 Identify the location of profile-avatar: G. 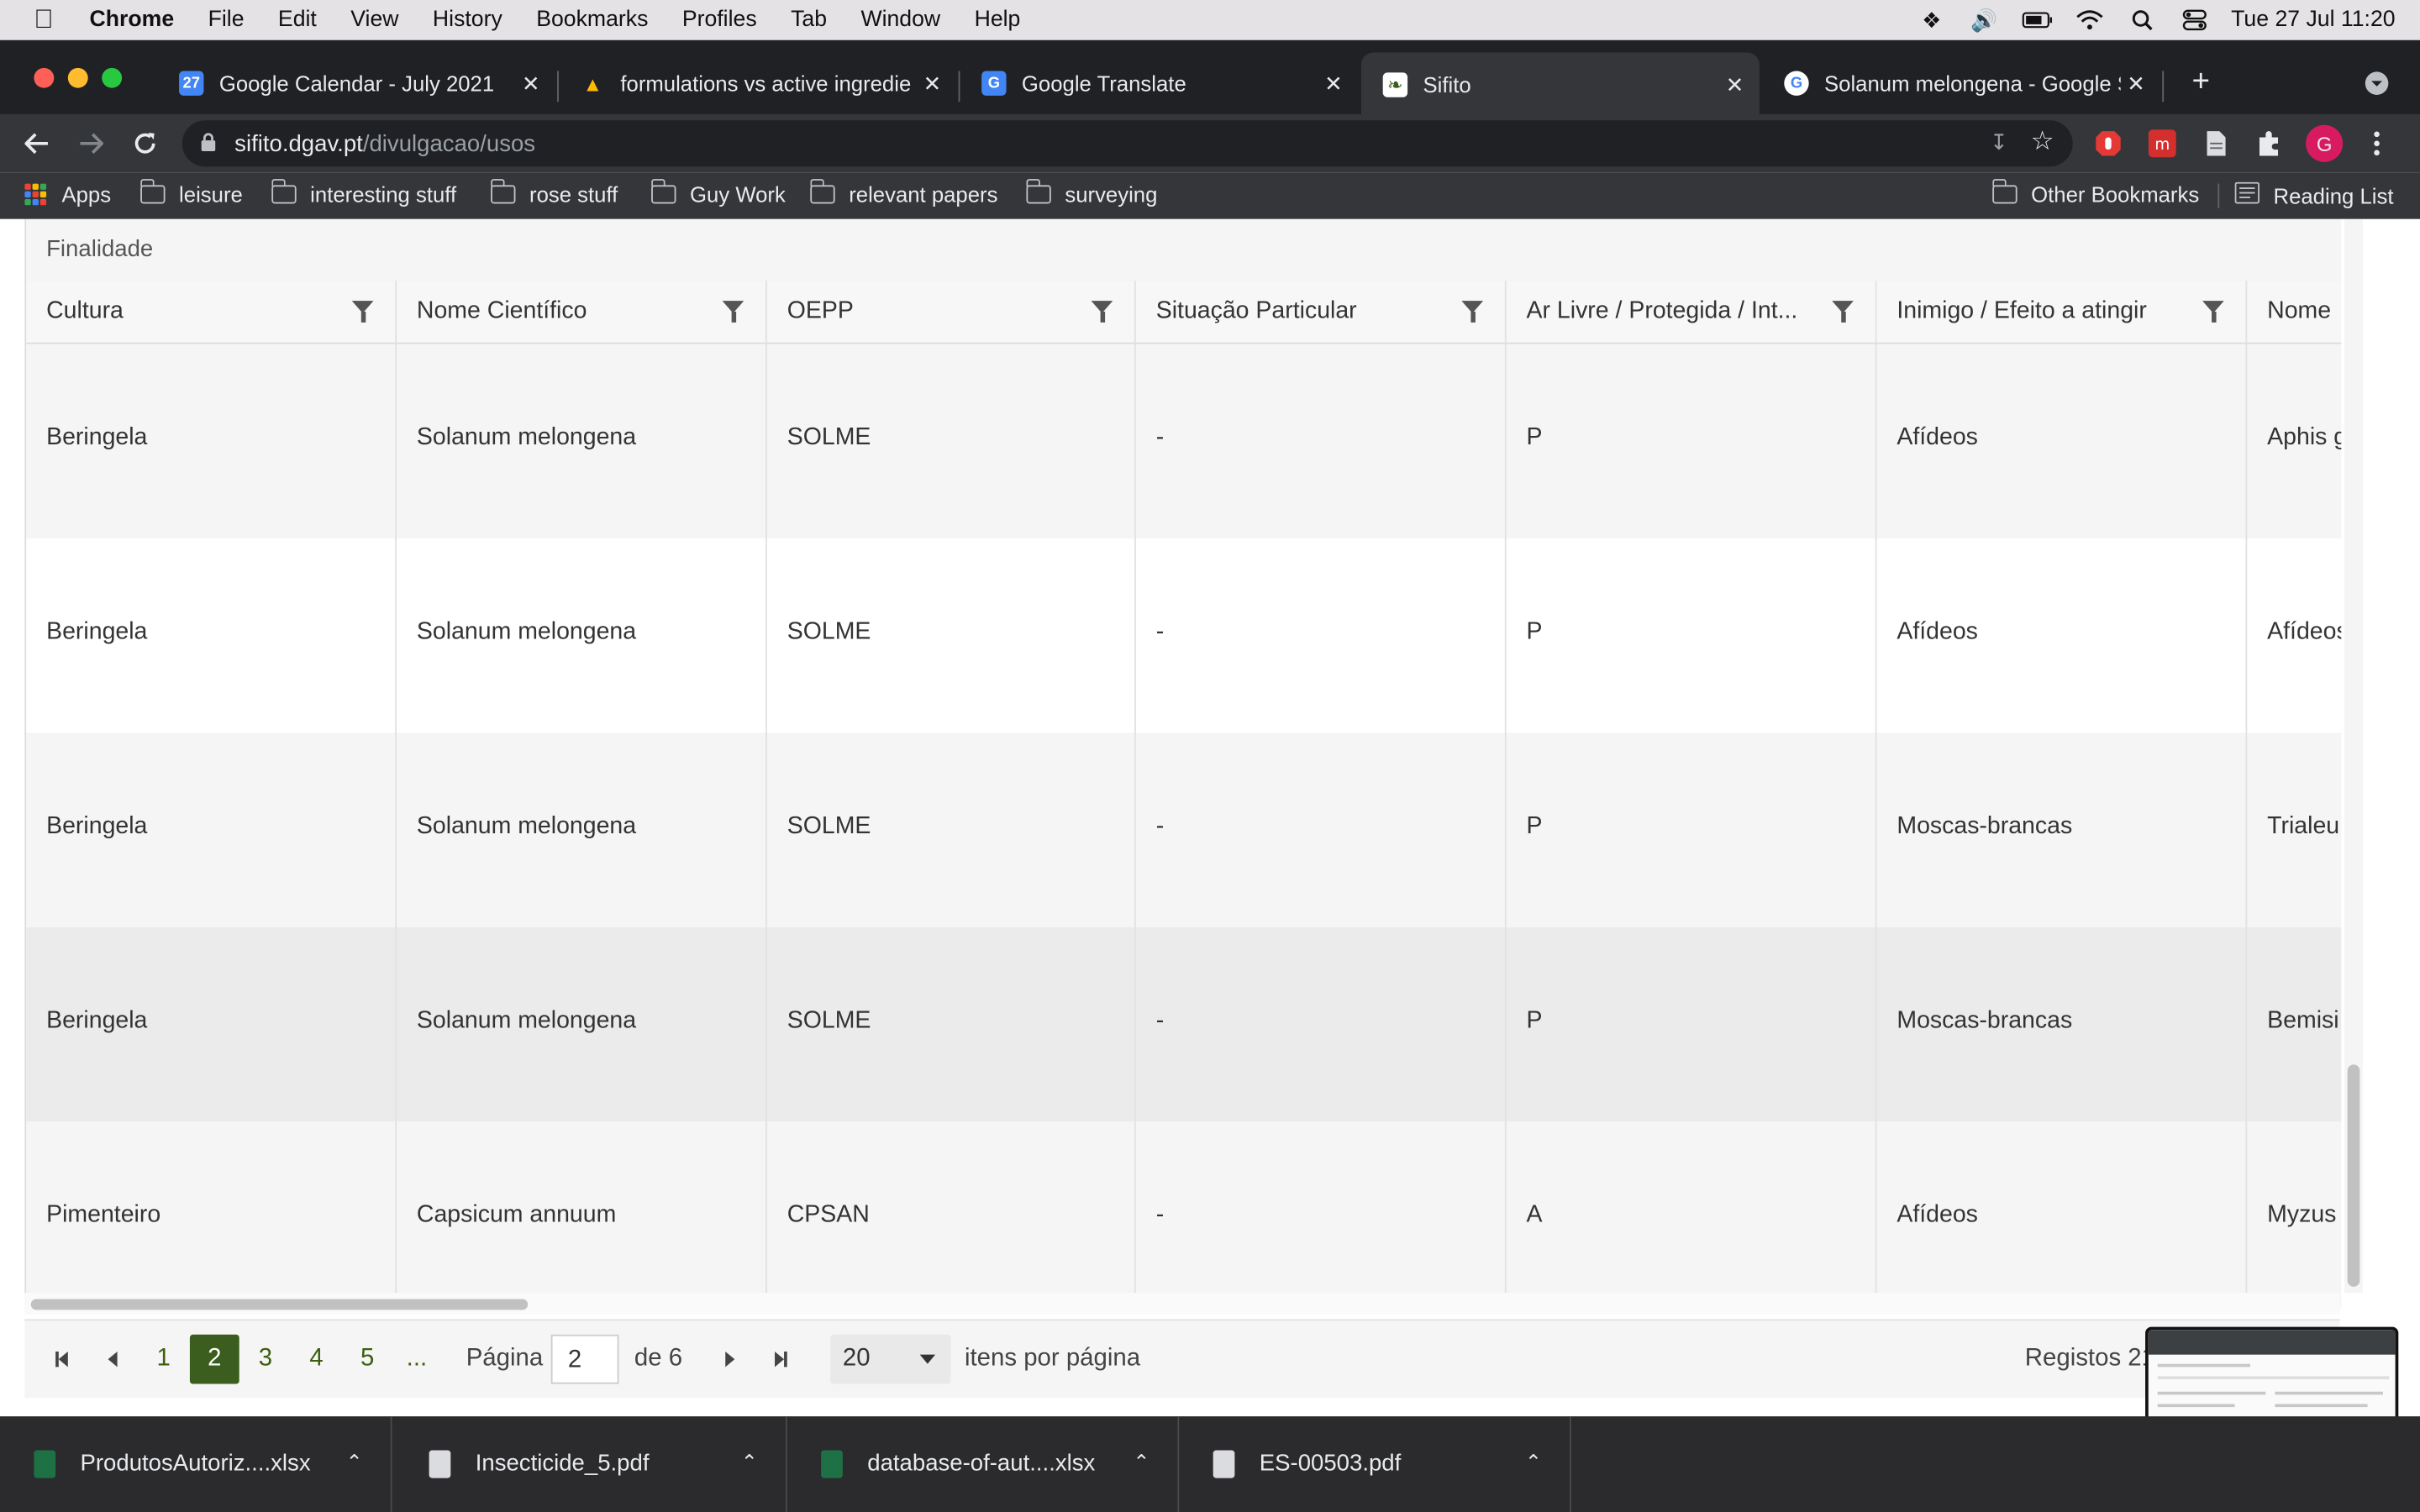
(2325, 143).